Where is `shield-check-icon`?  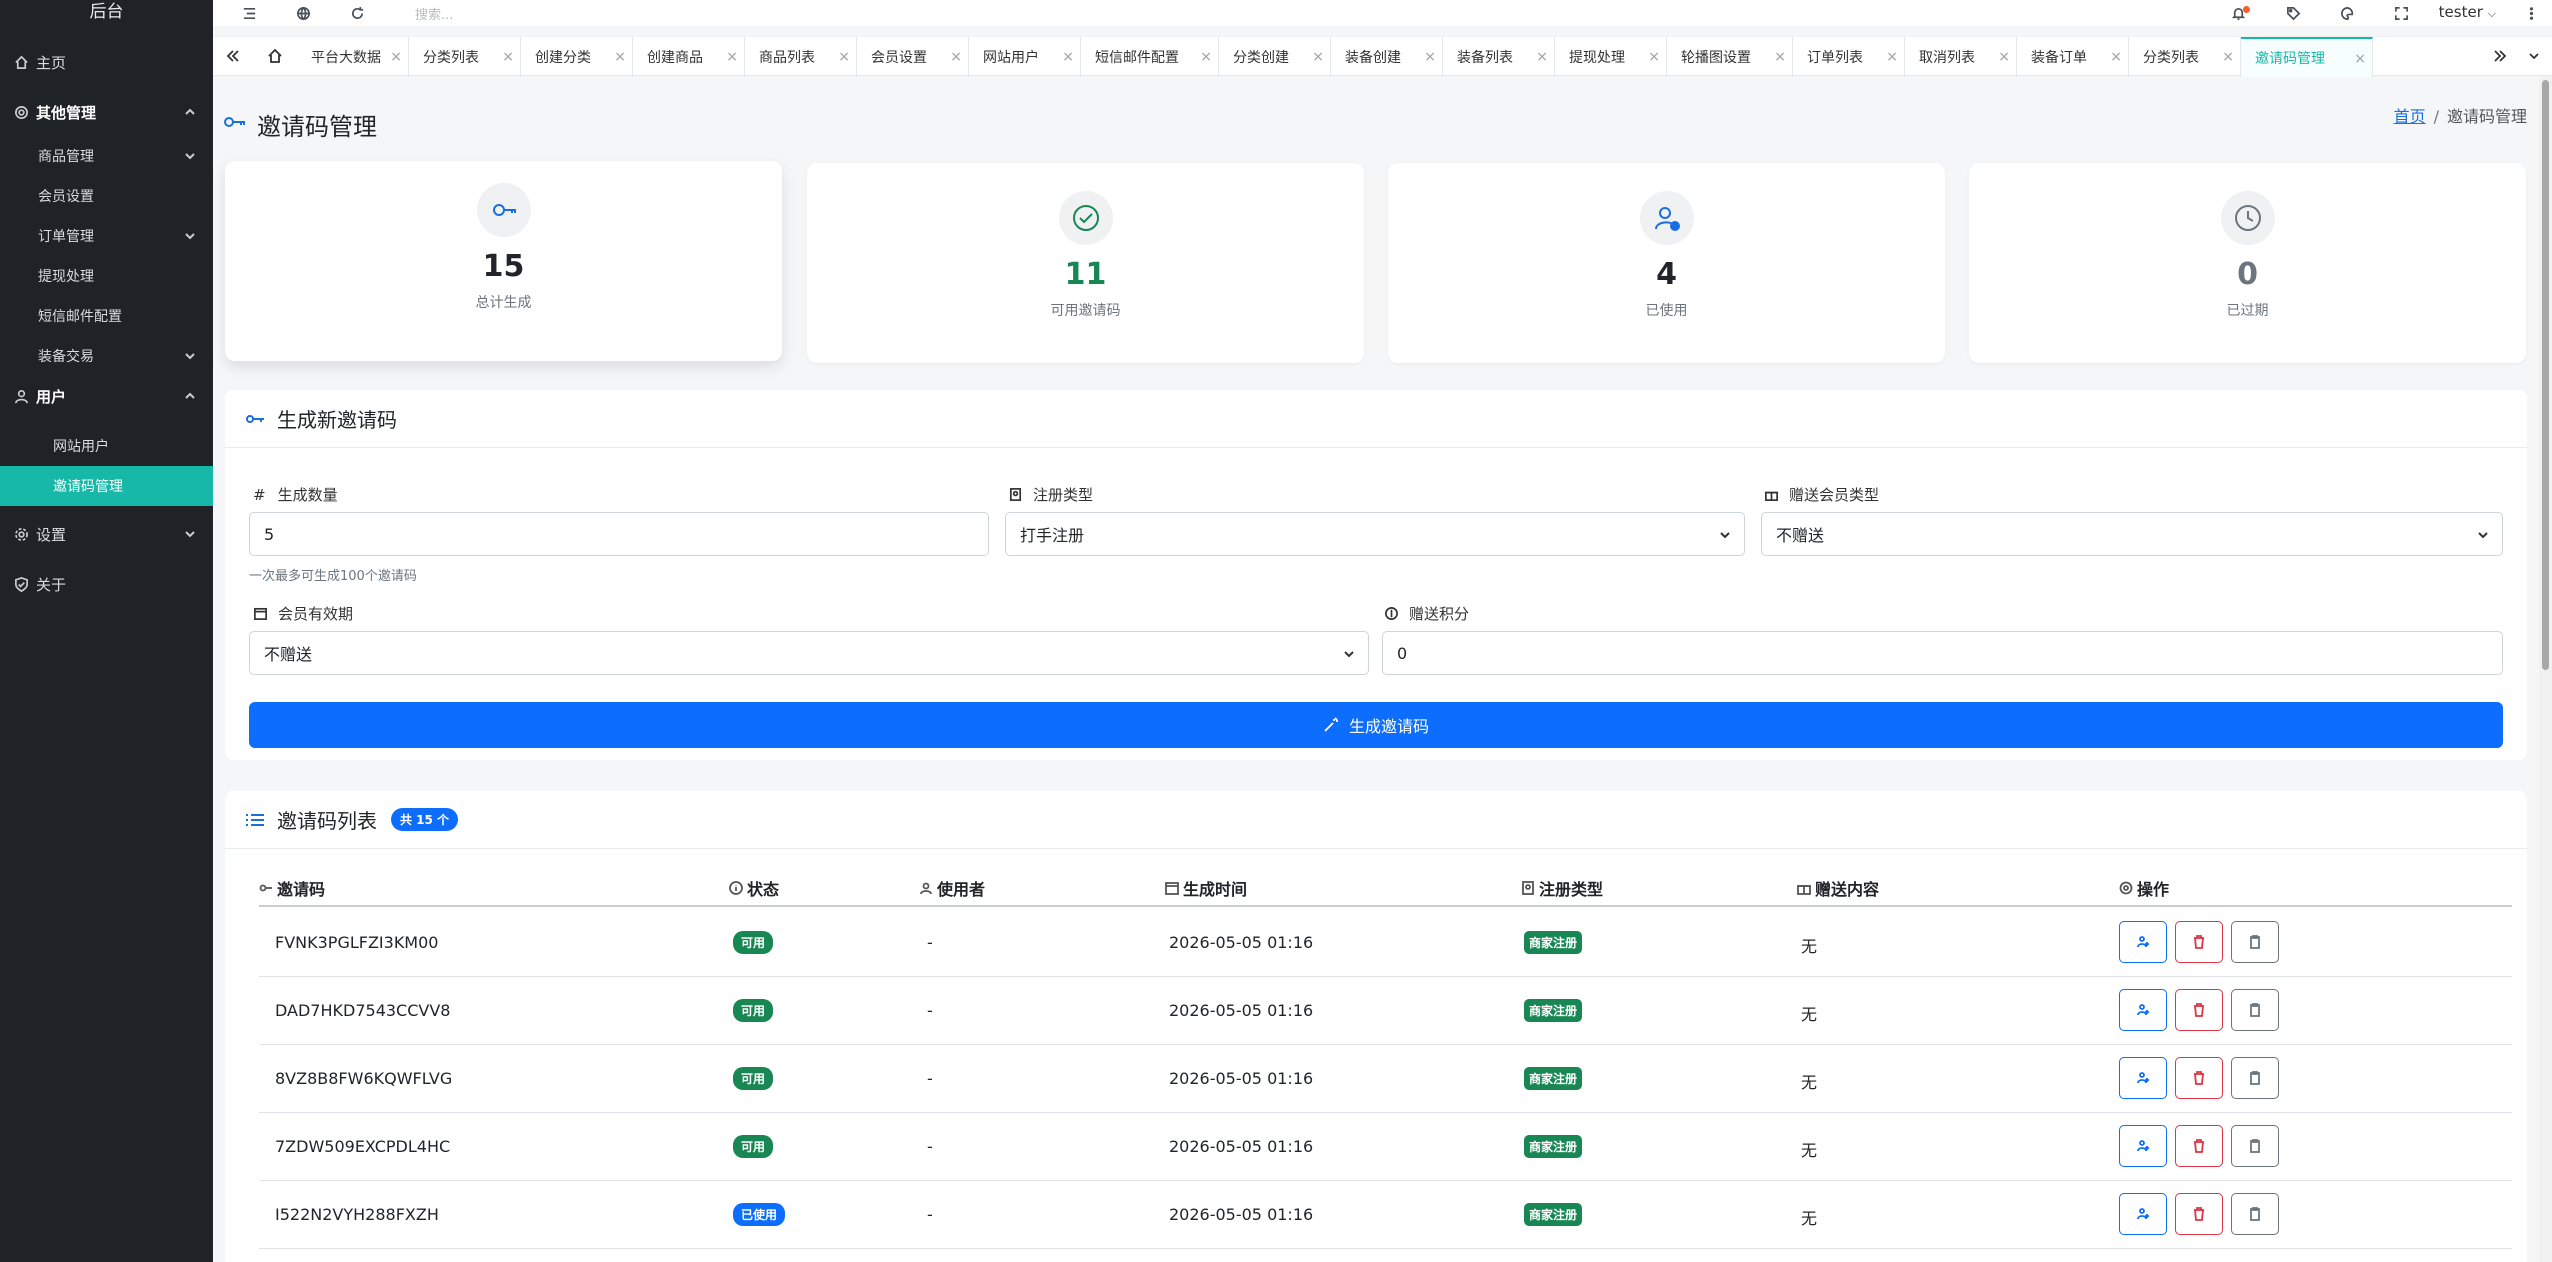 shield-check-icon is located at coordinates (21, 584).